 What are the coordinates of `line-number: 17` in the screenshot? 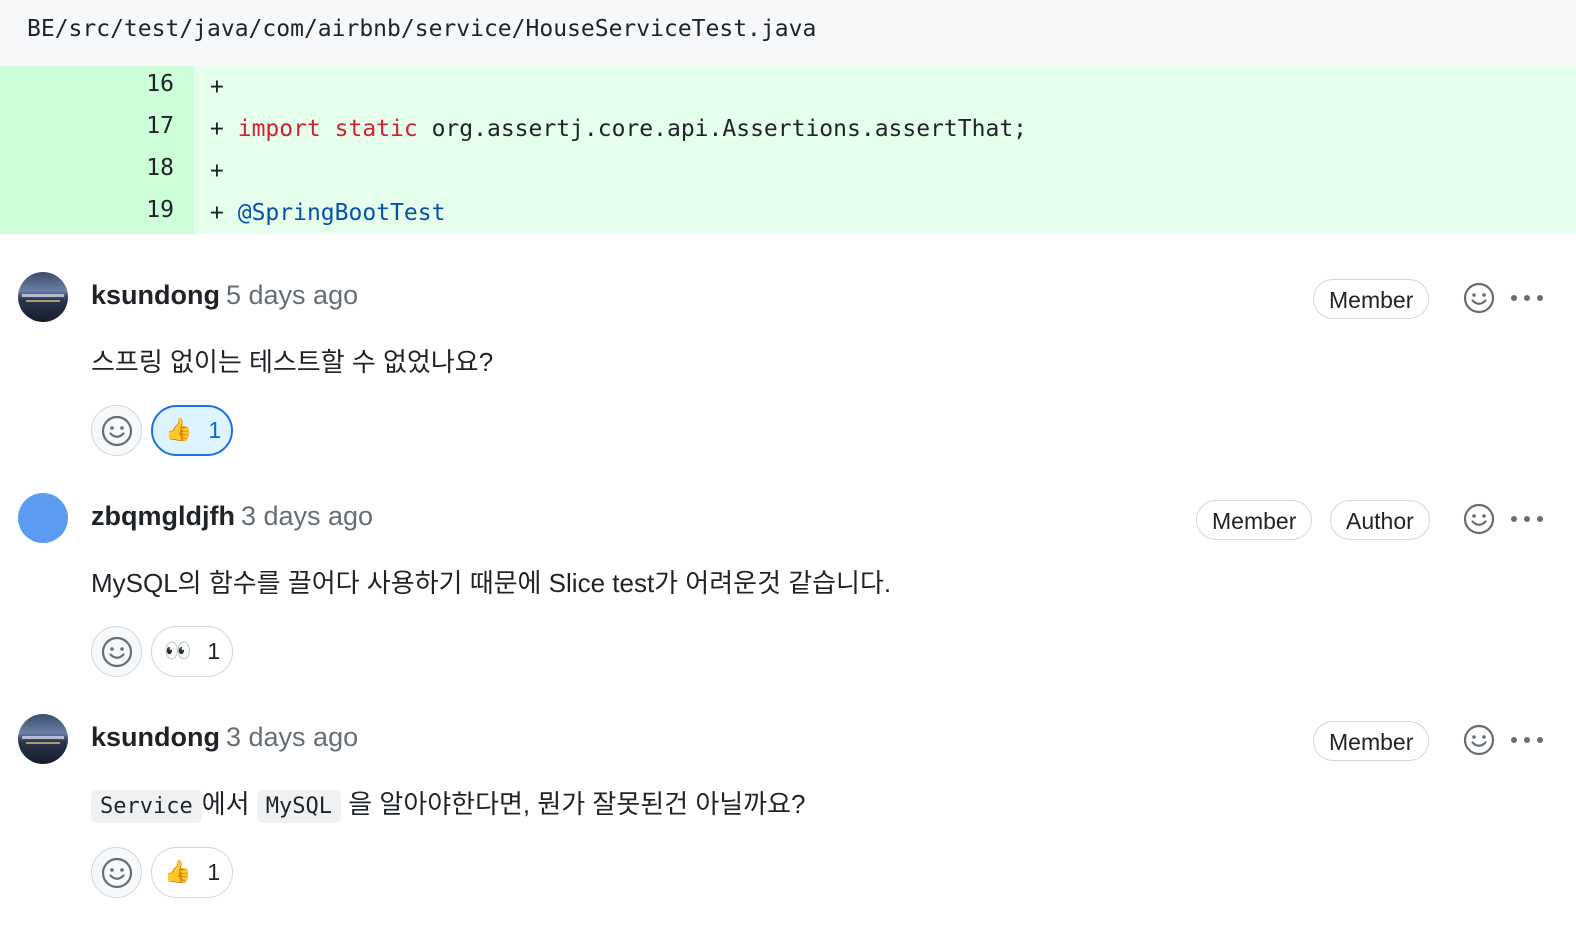 It's located at (97, 129).